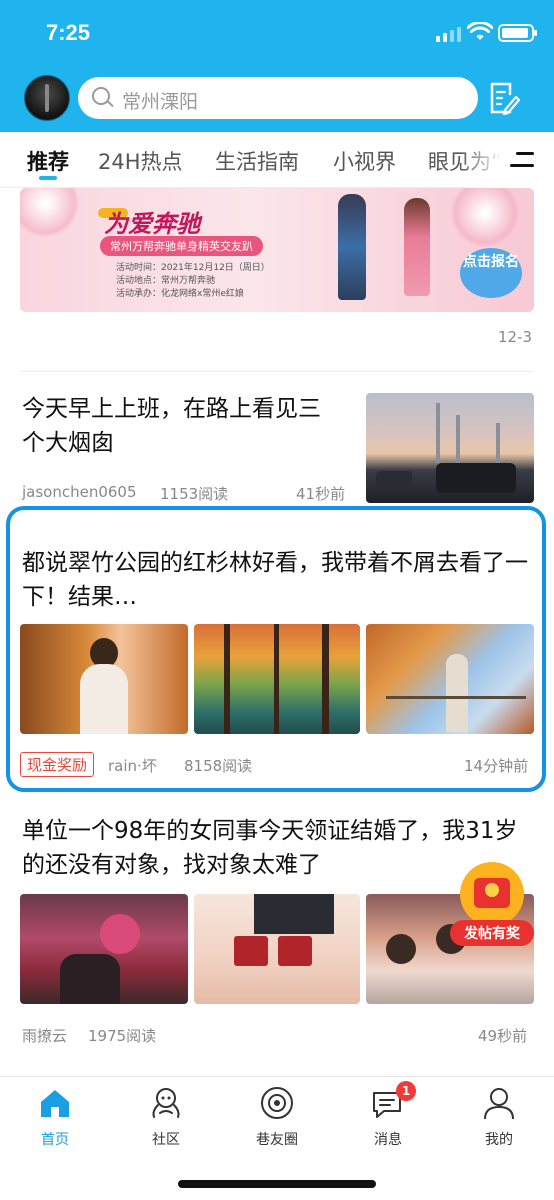 Image resolution: width=554 pixels, height=1200 pixels. Describe the element at coordinates (47, 98) in the screenshot. I see `user-avatar` at that location.